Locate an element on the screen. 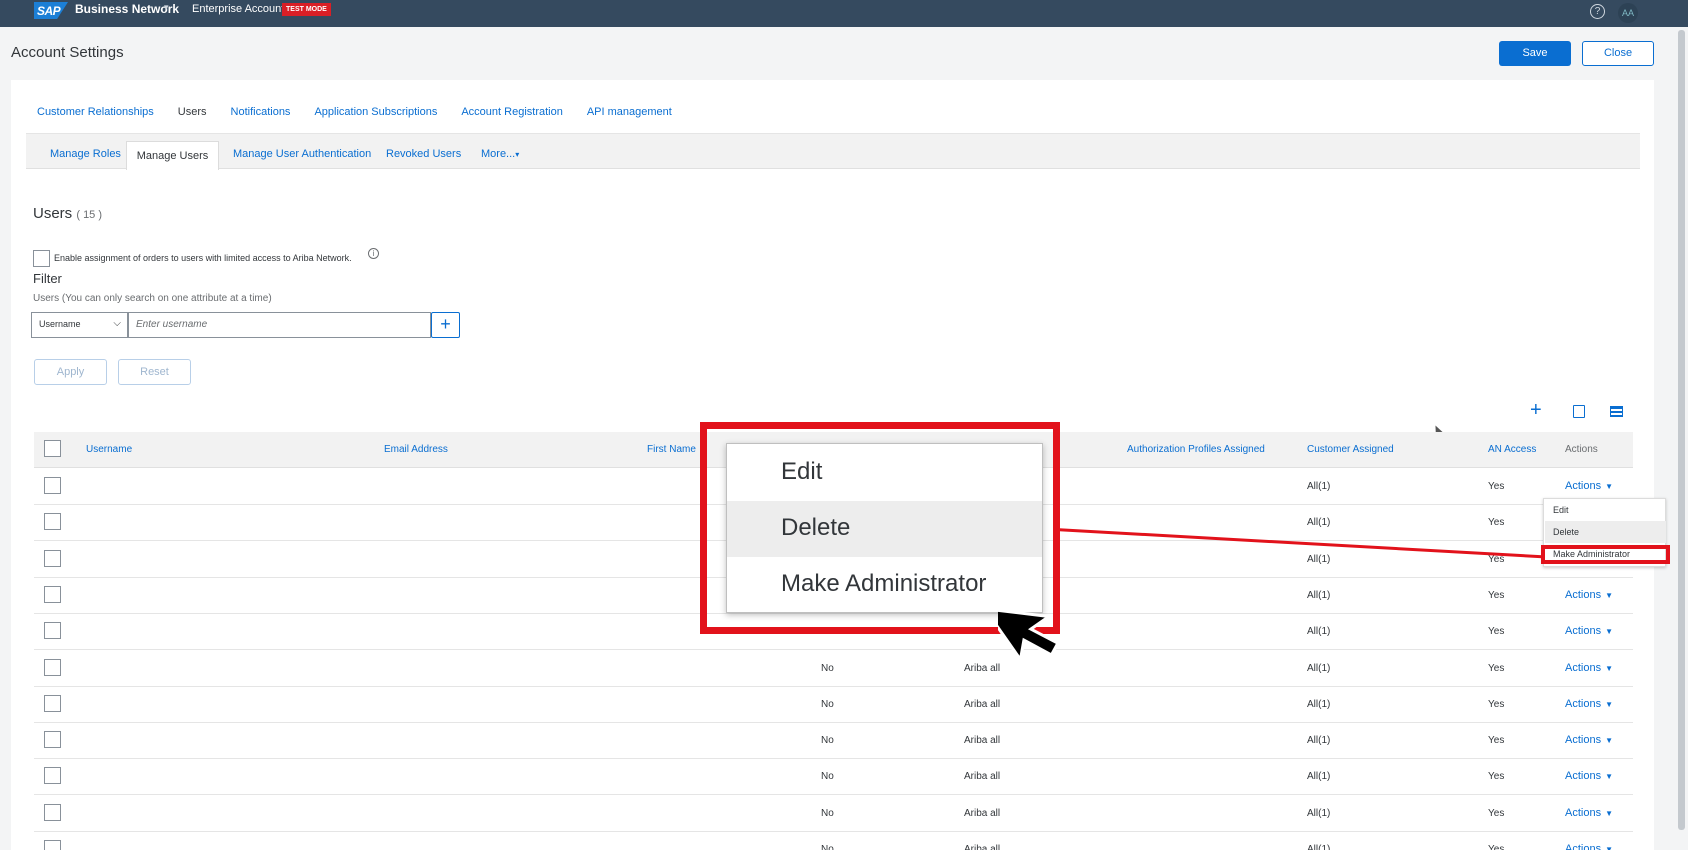 The image size is (1688, 850). header-authorization-profiles: Authorization Profiles Assigned is located at coordinates (1196, 449).